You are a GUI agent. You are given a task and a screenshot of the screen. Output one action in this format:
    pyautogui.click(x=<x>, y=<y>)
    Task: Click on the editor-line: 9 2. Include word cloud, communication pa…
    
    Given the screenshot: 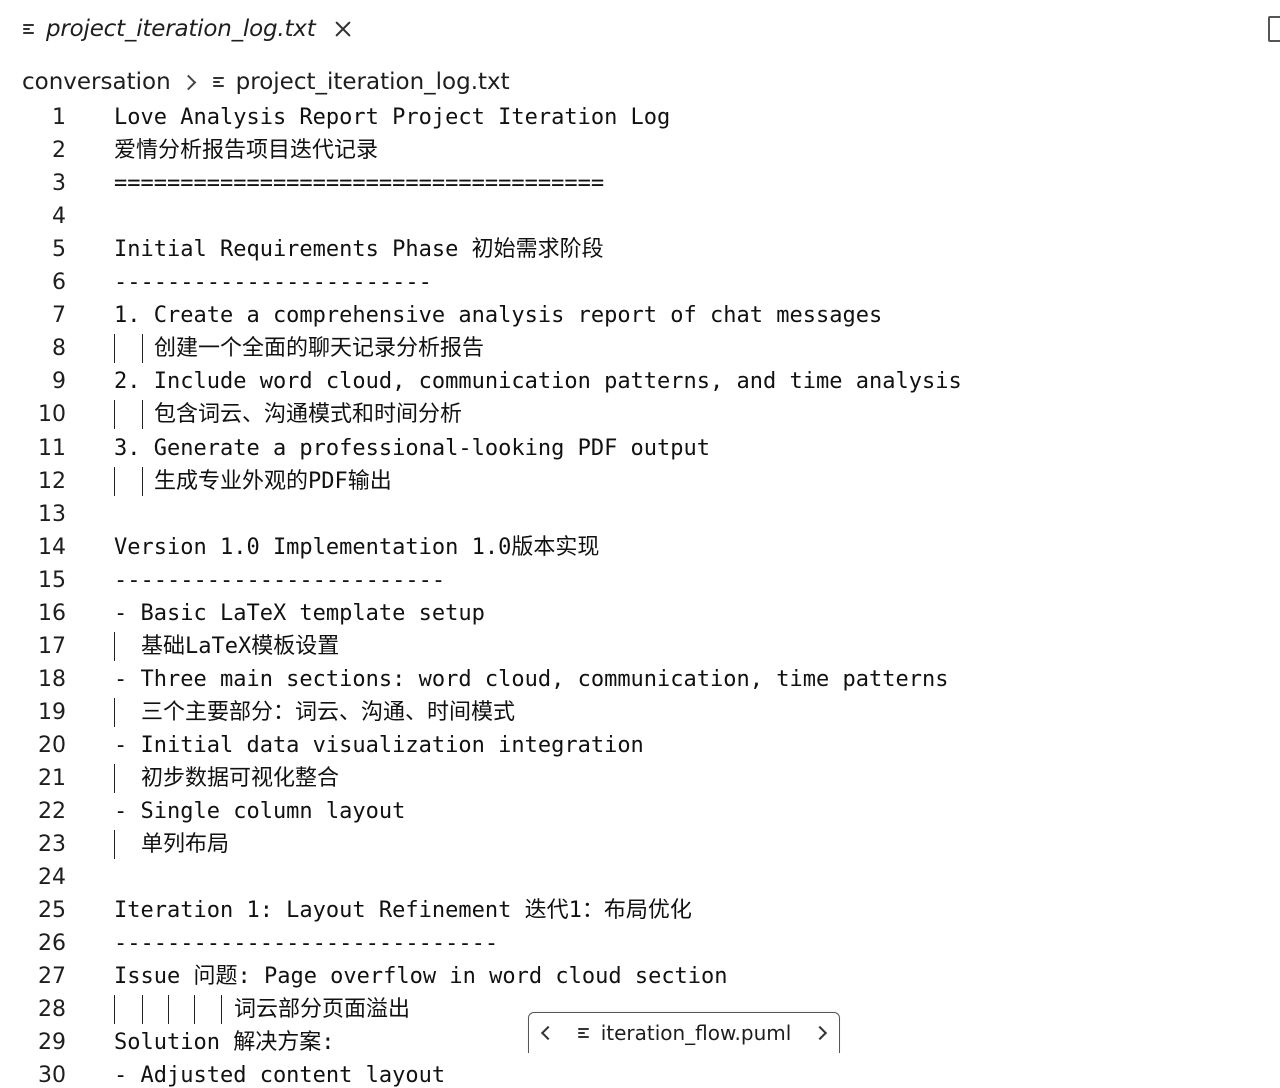 What is the action you would take?
    pyautogui.click(x=640, y=381)
    